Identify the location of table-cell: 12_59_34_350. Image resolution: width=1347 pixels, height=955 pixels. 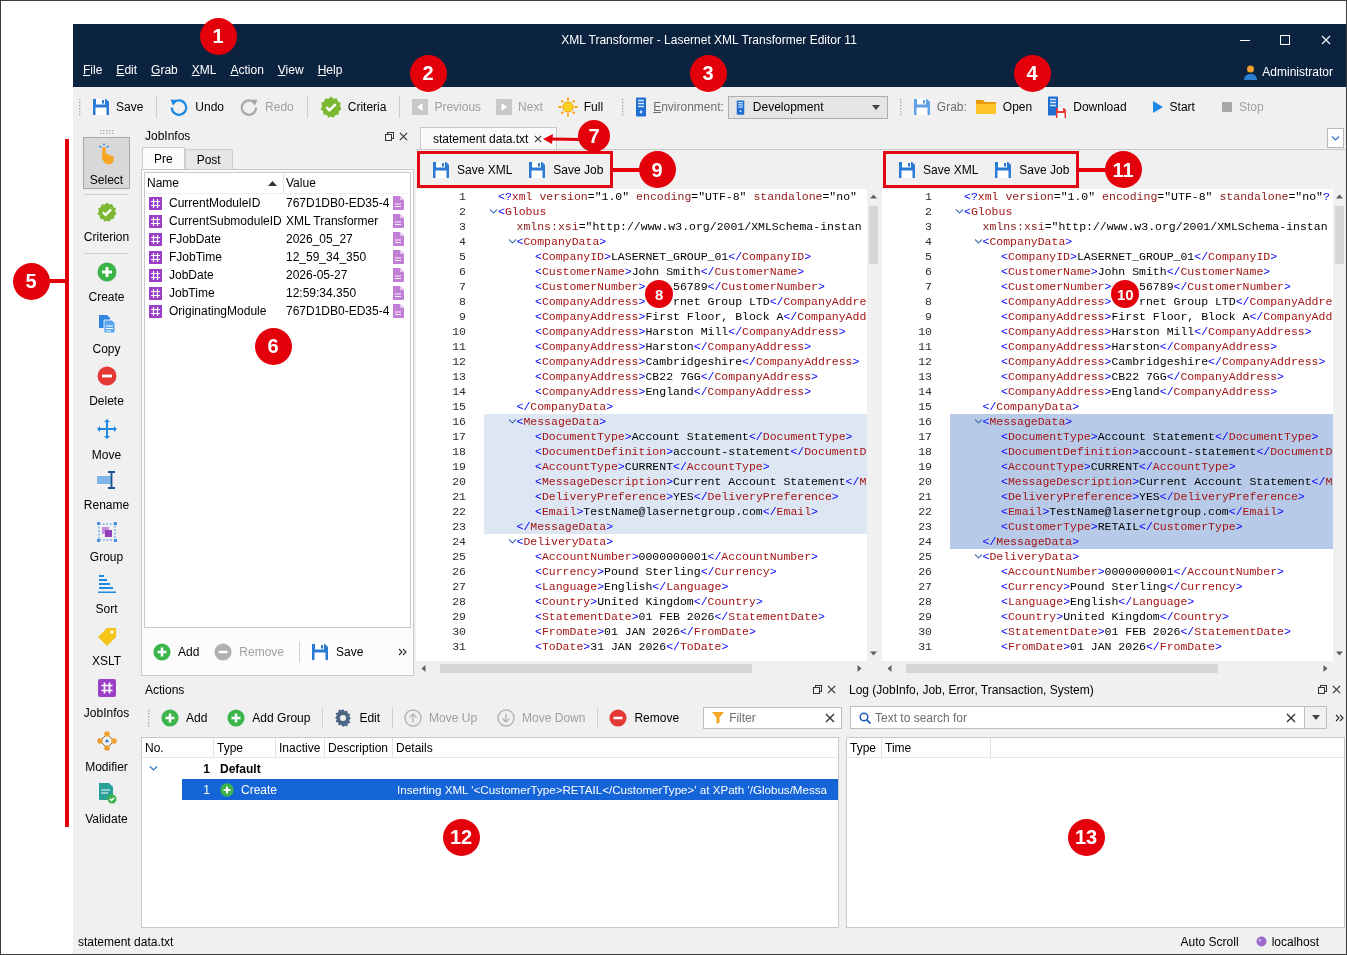
(326, 257).